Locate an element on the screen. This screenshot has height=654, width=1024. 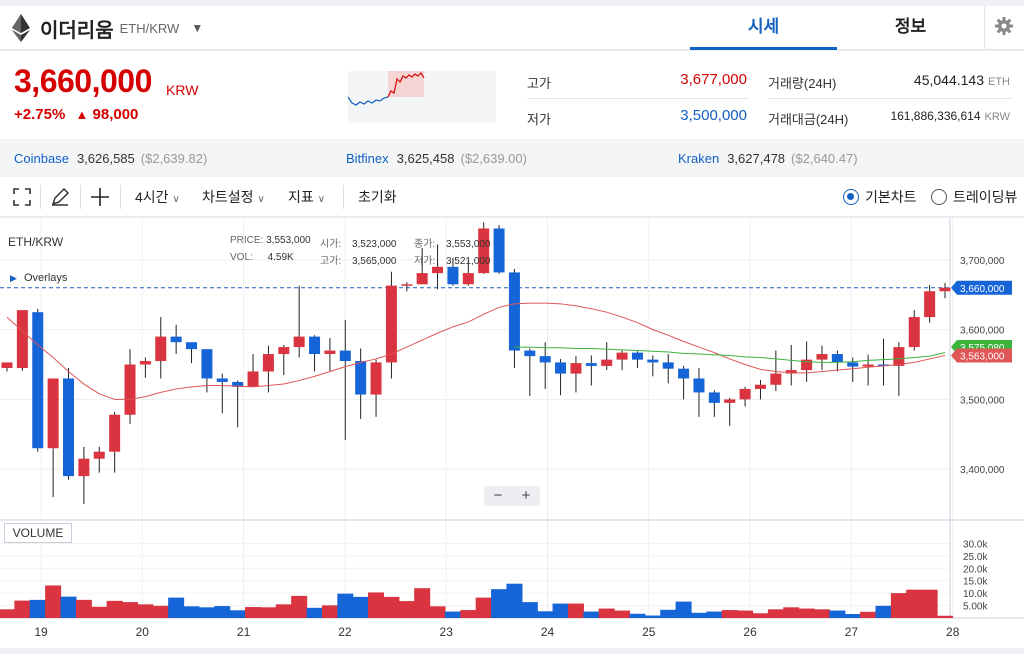
zoom-in-button: + is located at coordinates (526, 496).